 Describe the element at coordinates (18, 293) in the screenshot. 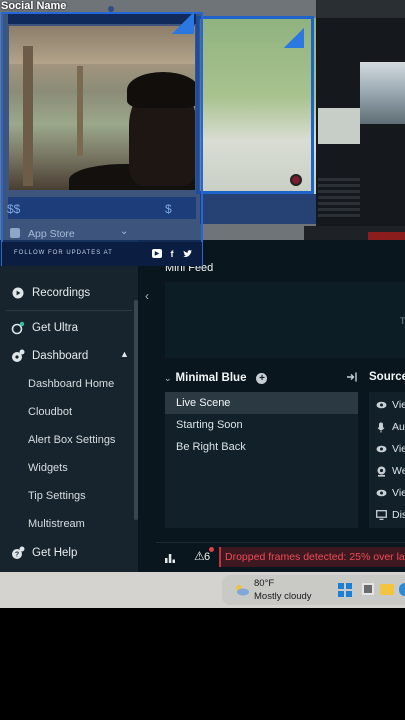

I see `play-circle-icon` at that location.